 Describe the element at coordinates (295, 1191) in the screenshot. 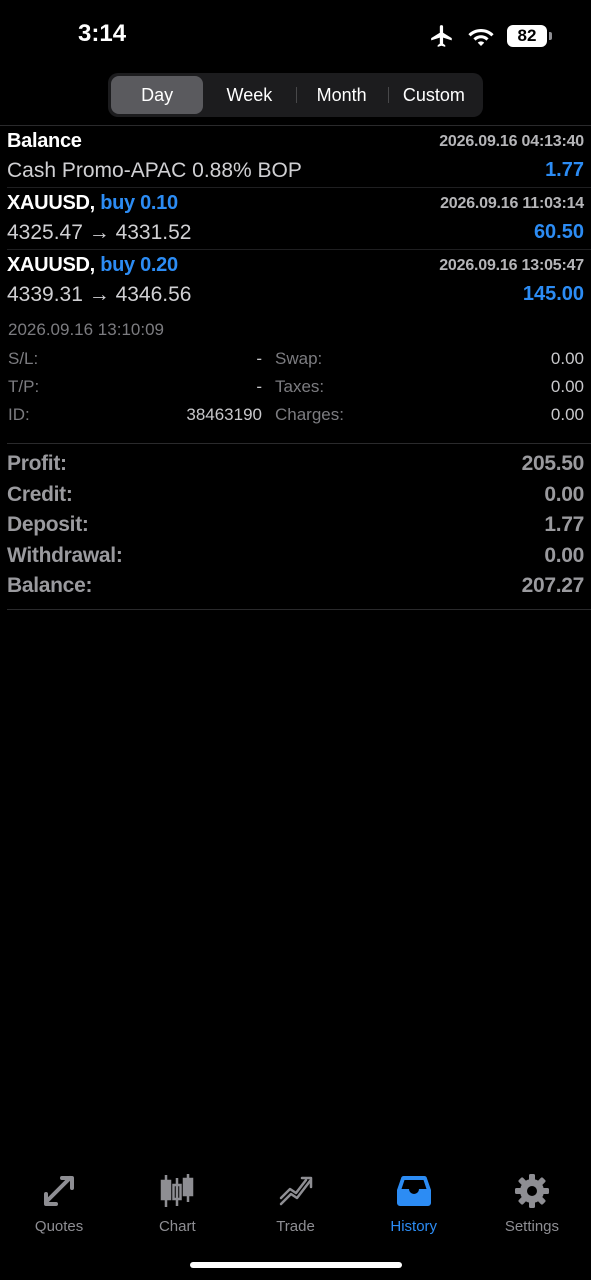

I see `trade-icon` at that location.